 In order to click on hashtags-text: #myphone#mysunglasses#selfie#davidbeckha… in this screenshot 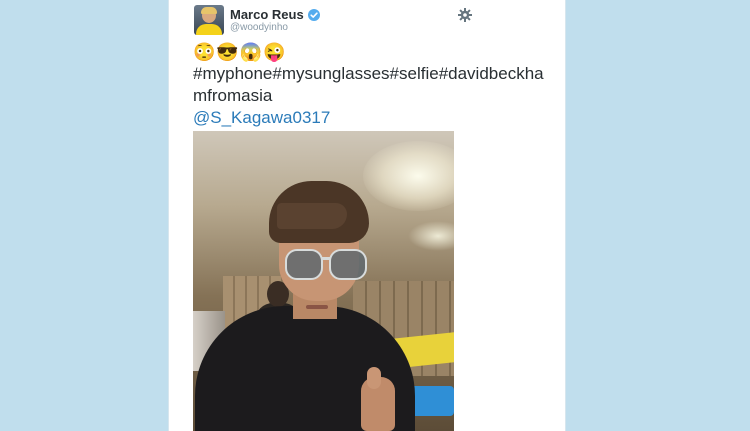, I will do `click(368, 84)`.